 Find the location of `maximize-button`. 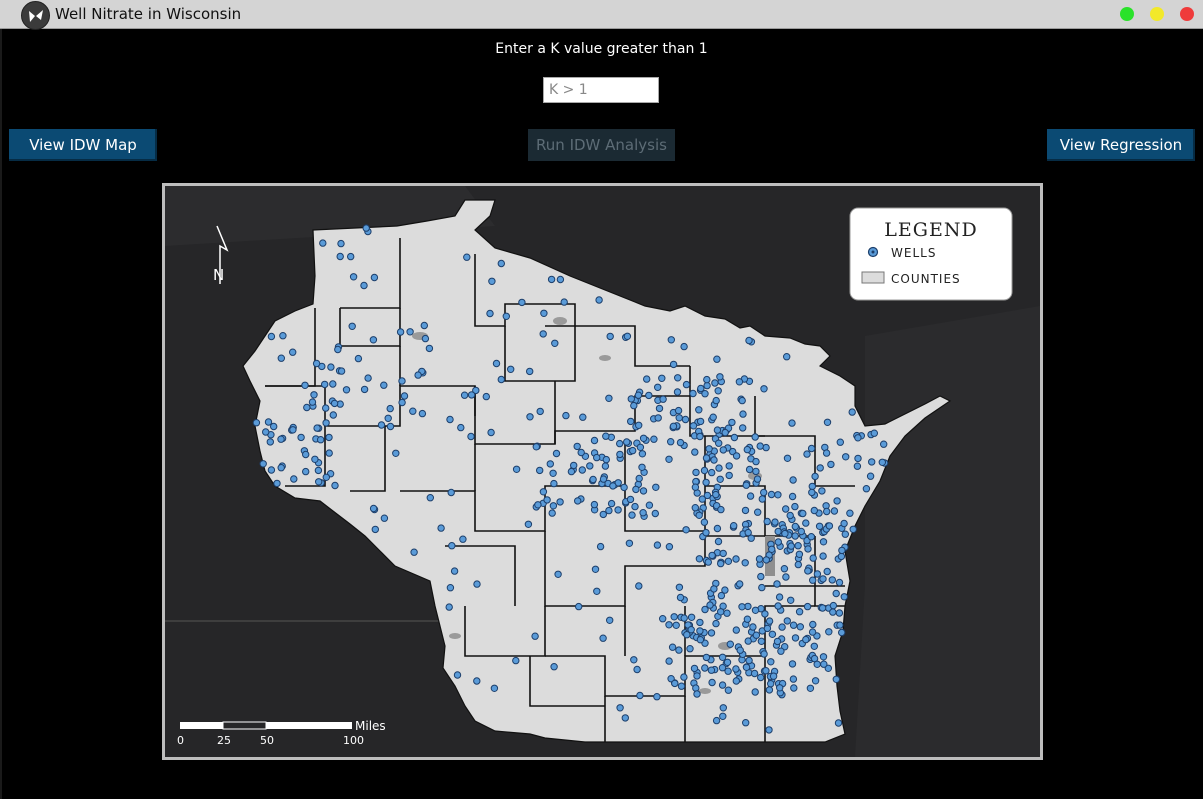

maximize-button is located at coordinates (1127, 14).